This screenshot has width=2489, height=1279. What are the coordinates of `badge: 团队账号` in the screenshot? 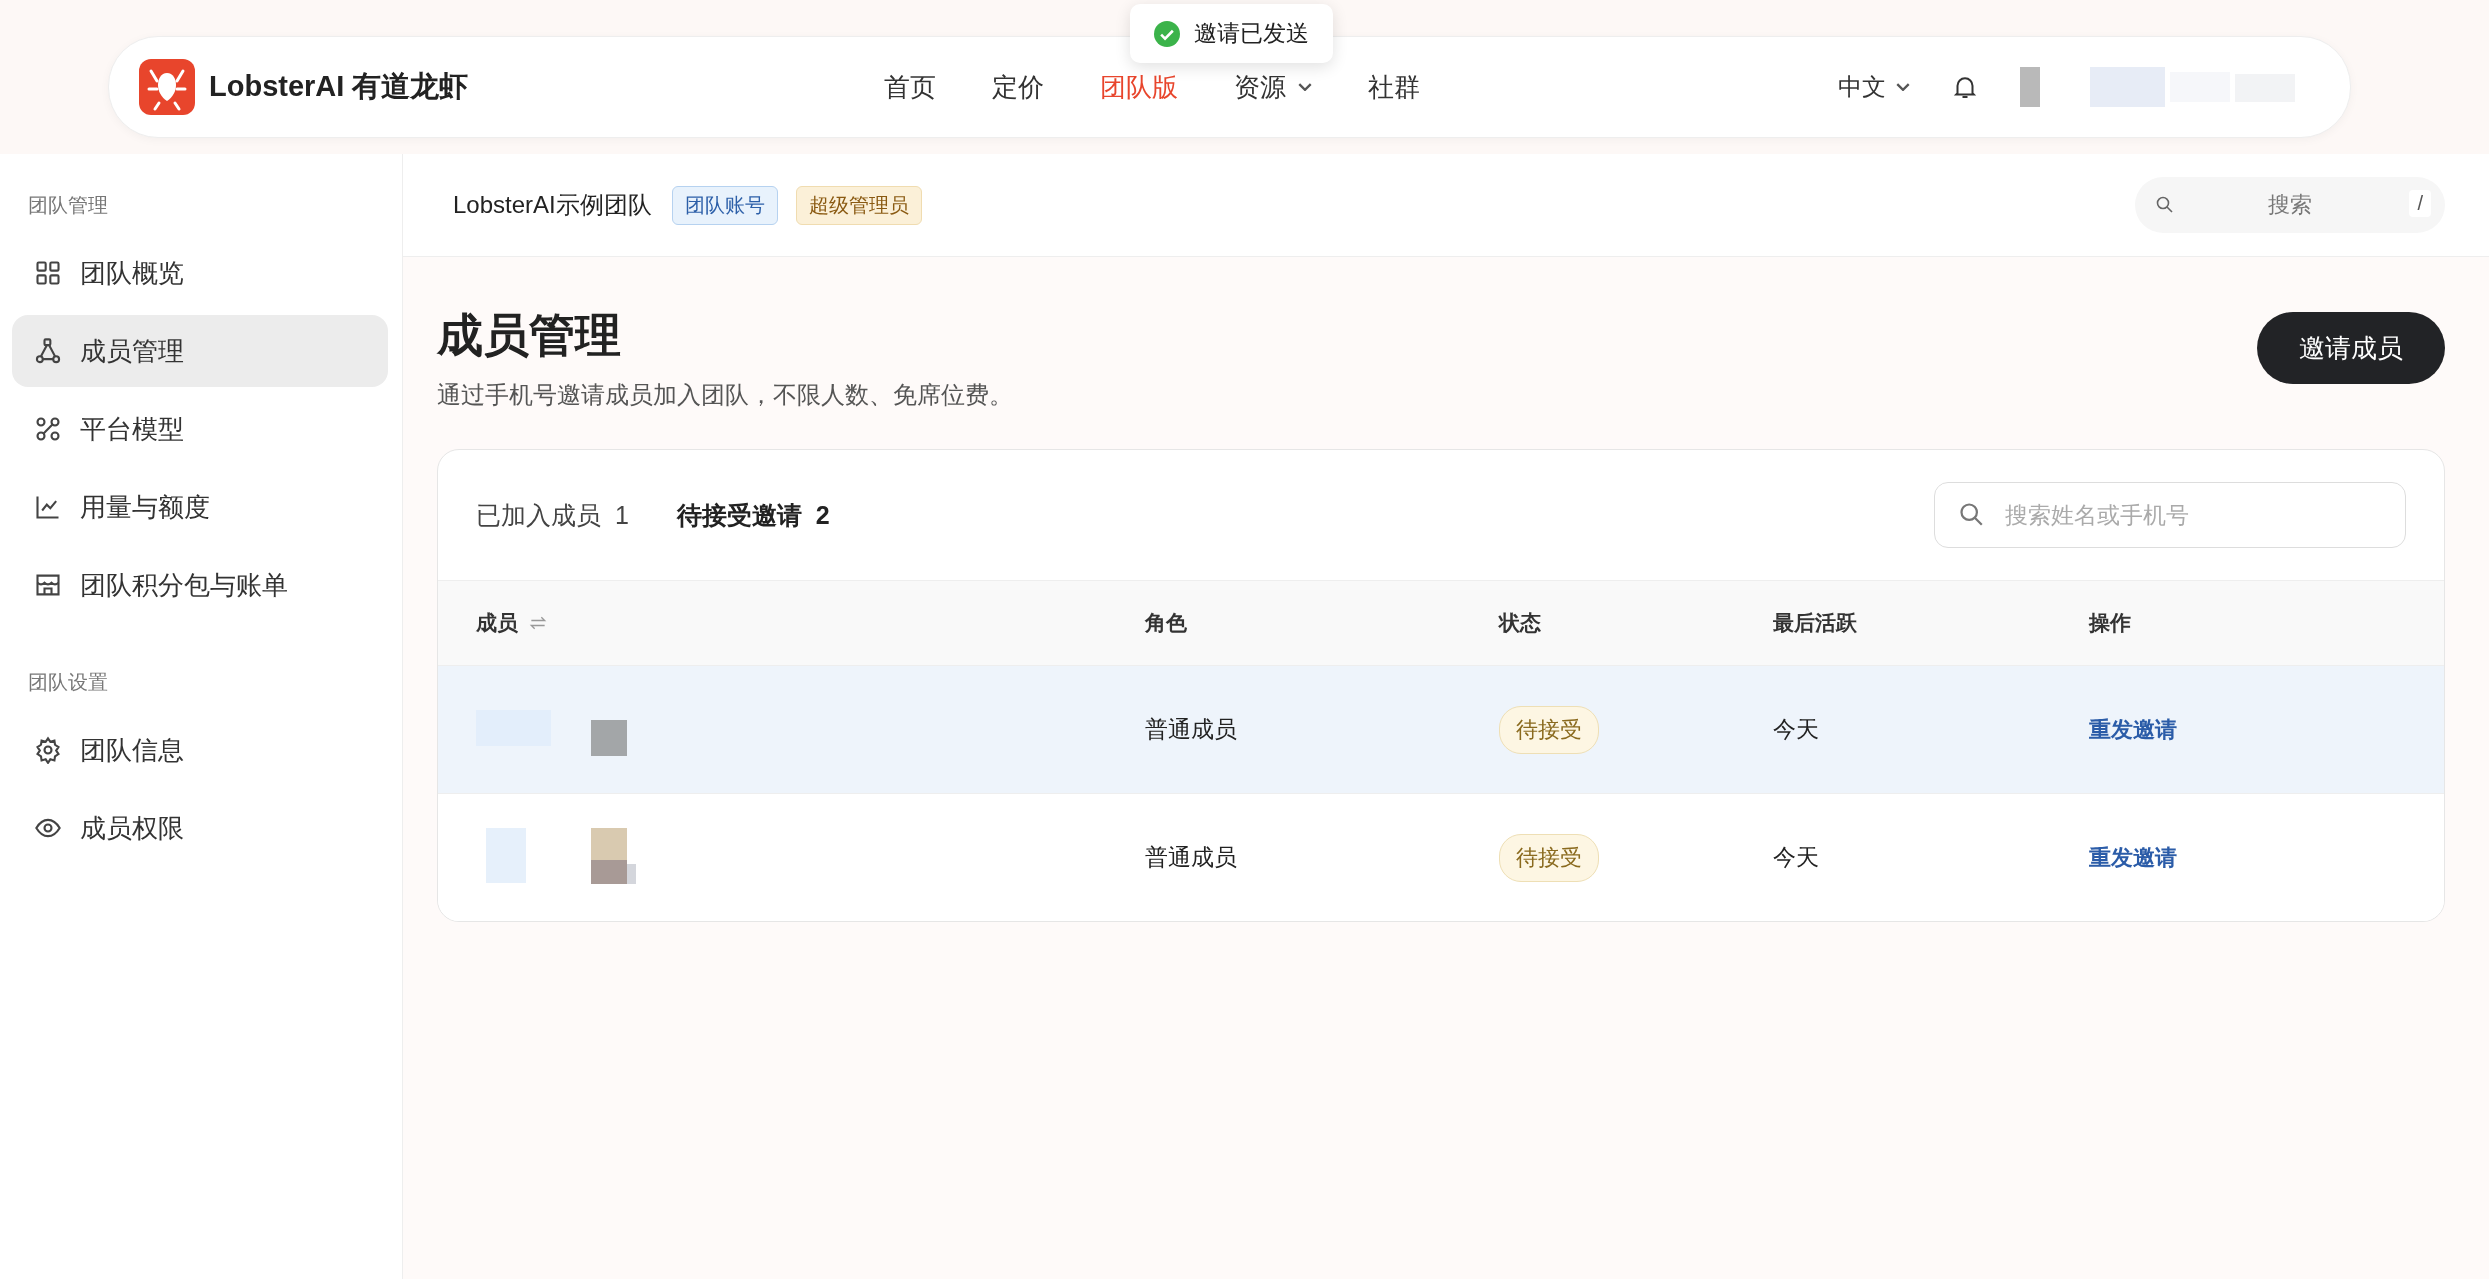 It's located at (724, 205).